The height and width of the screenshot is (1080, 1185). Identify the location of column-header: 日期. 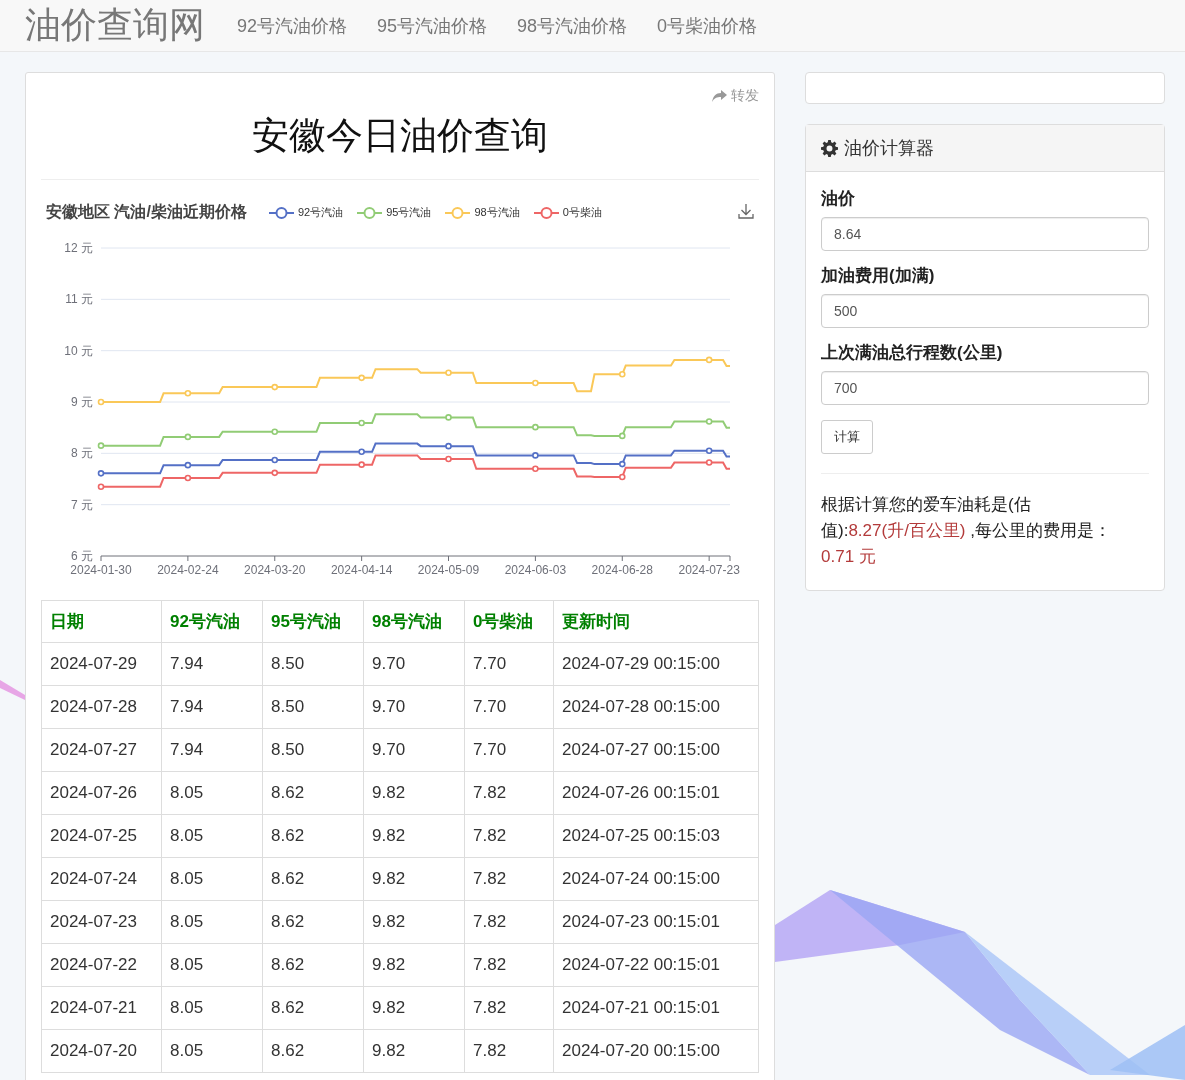
(101, 621).